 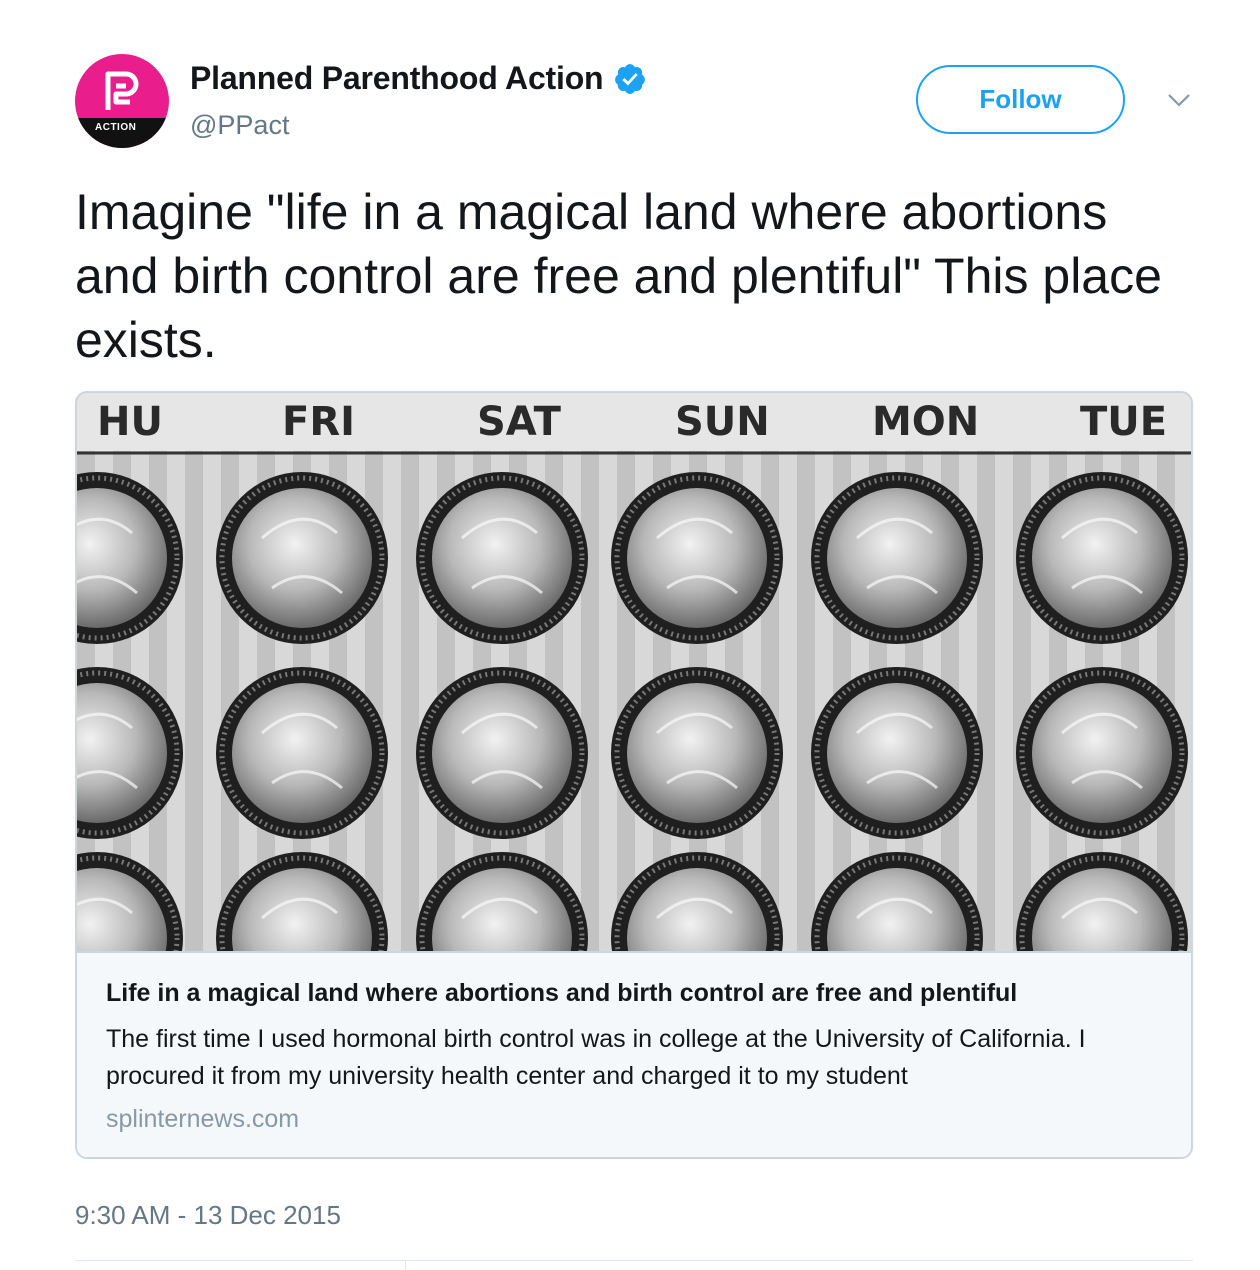 What do you see at coordinates (925, 422) in the screenshot?
I see `pill-day-label: MON` at bounding box center [925, 422].